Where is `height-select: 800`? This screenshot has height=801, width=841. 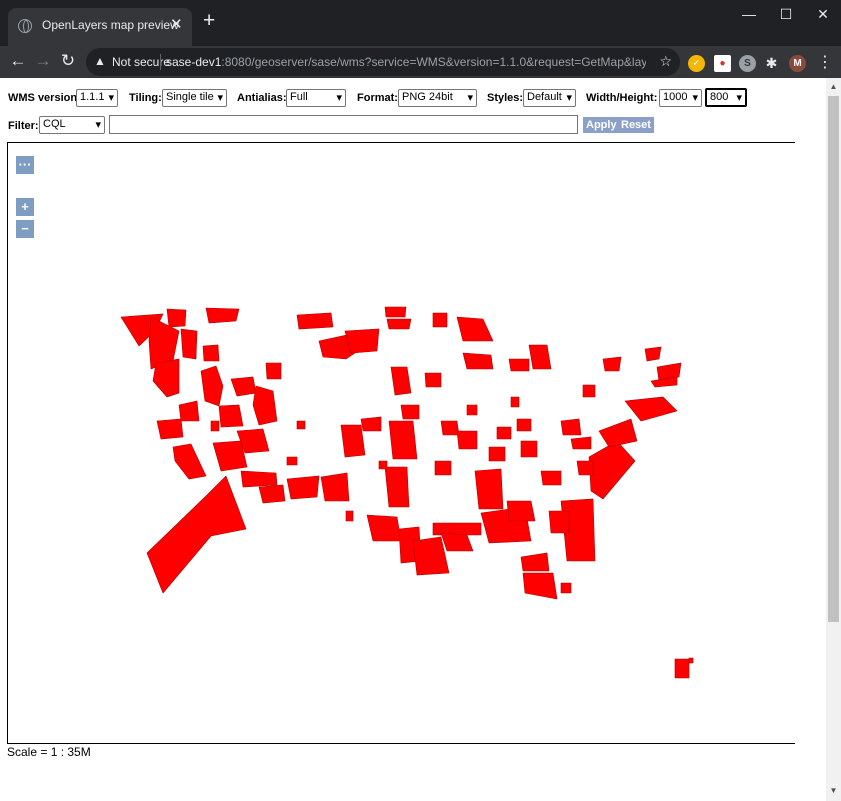 height-select: 800 is located at coordinates (726, 97).